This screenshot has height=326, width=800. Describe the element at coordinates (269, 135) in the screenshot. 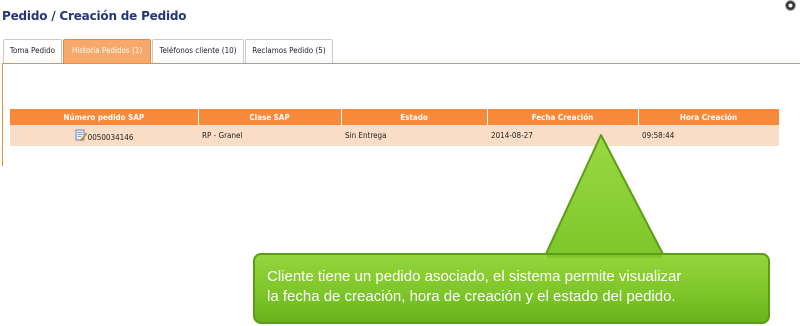

I see `order-class-cell: RP - Granel` at that location.